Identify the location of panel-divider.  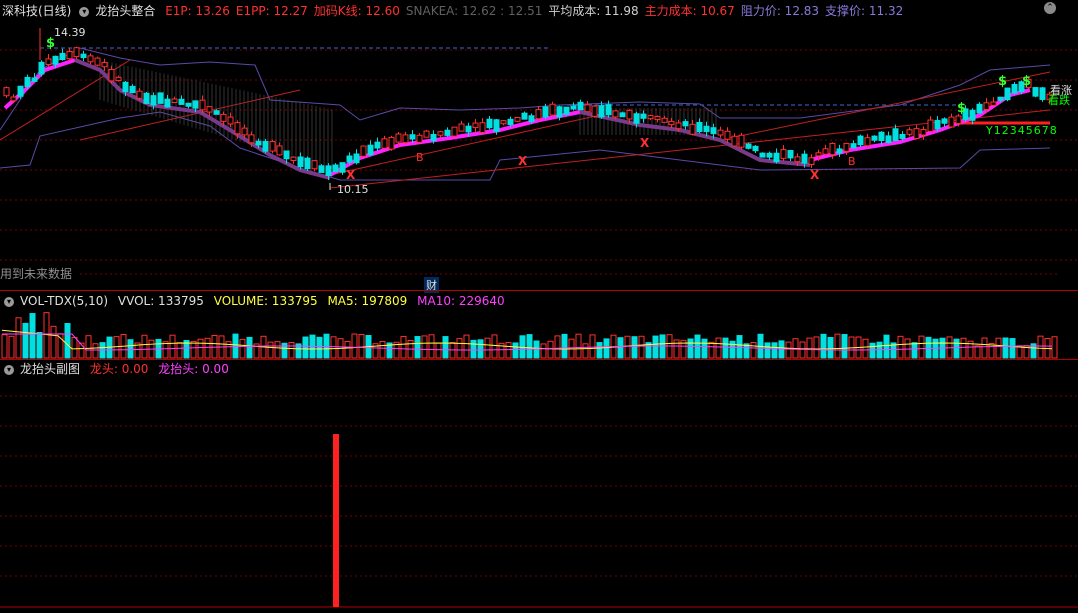
(539, 290).